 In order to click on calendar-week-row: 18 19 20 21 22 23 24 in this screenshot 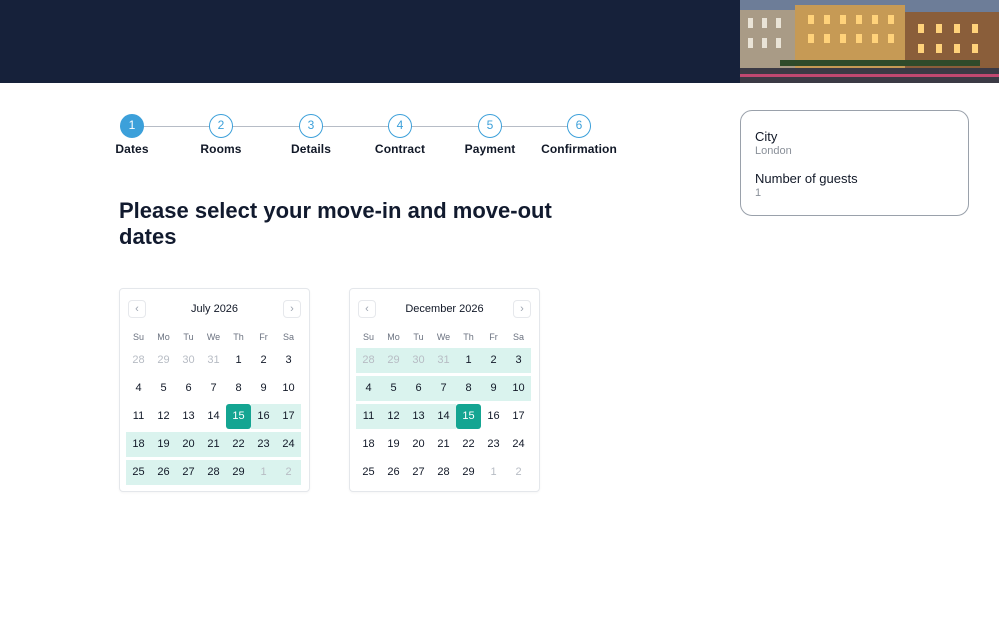, I will do `click(444, 444)`.